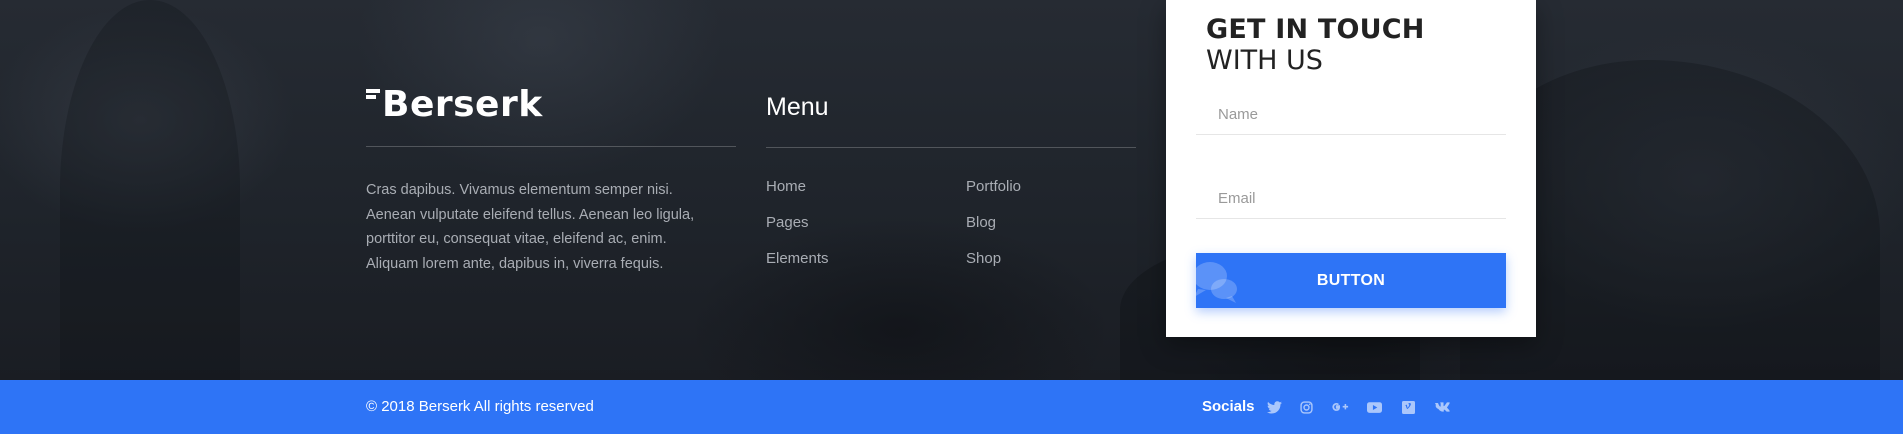 This screenshot has width=1903, height=434. Describe the element at coordinates (1228, 406) in the screenshot. I see `socials-label: Socials` at that location.